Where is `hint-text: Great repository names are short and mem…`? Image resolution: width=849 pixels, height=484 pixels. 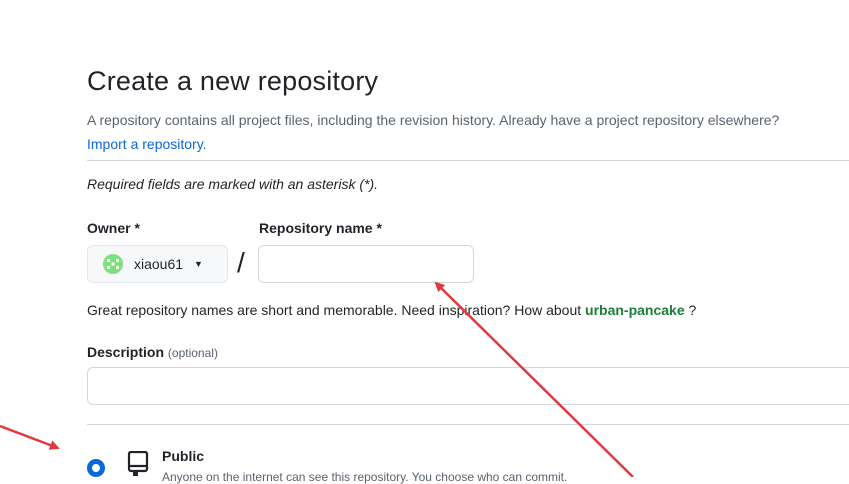 hint-text: Great repository names are short and mem… is located at coordinates (334, 310).